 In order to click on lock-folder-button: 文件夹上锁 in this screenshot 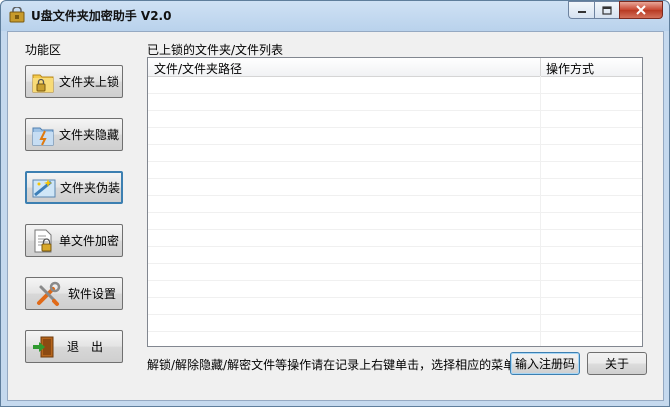, I will do `click(74, 81)`.